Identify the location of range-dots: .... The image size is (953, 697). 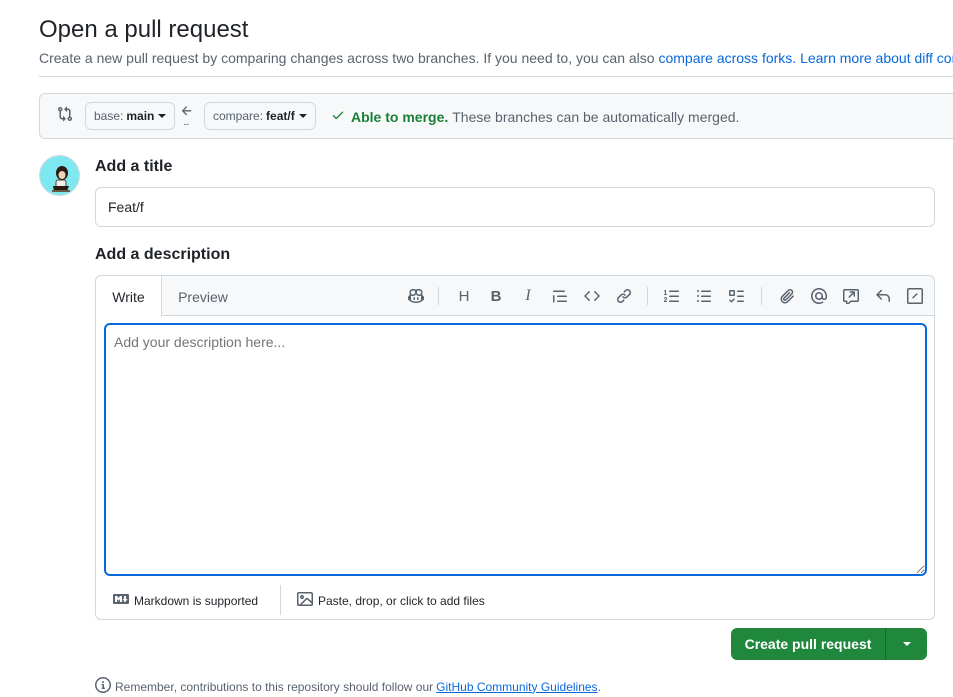
(186, 122).